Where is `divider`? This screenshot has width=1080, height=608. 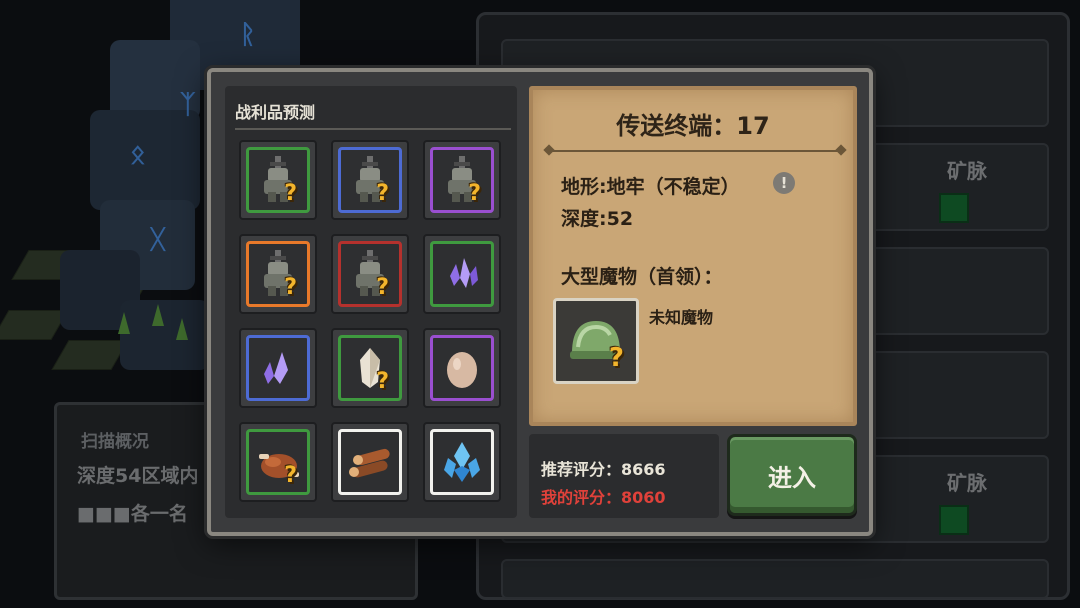
divider is located at coordinates (373, 129).